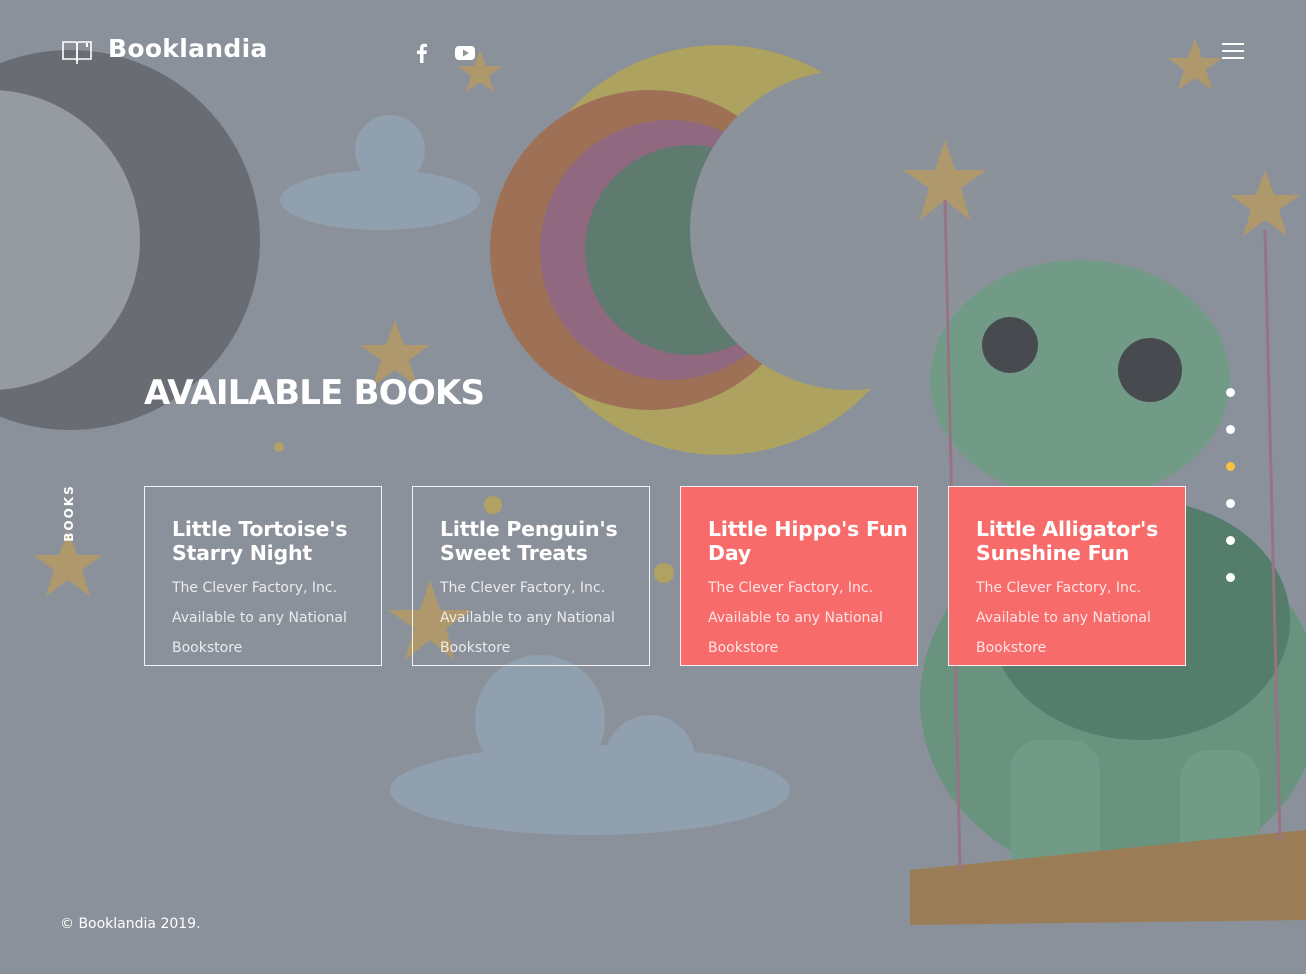  I want to click on book-title: Little Hippo's Fun Day, so click(808, 541).